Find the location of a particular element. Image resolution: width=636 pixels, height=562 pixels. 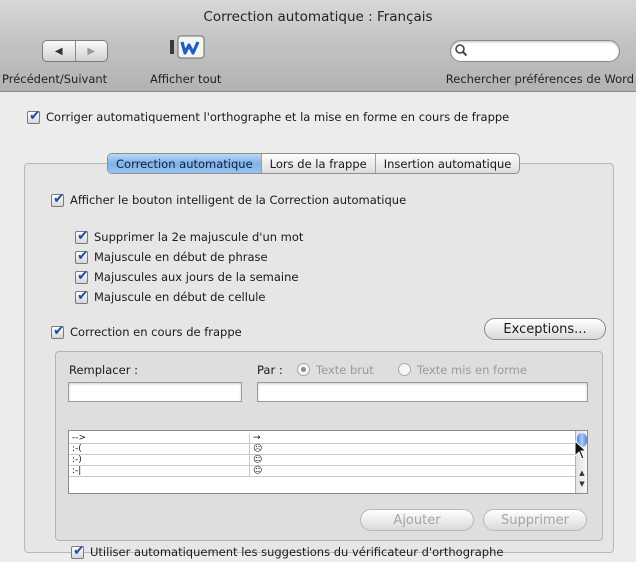

with-label: Par : is located at coordinates (270, 370).